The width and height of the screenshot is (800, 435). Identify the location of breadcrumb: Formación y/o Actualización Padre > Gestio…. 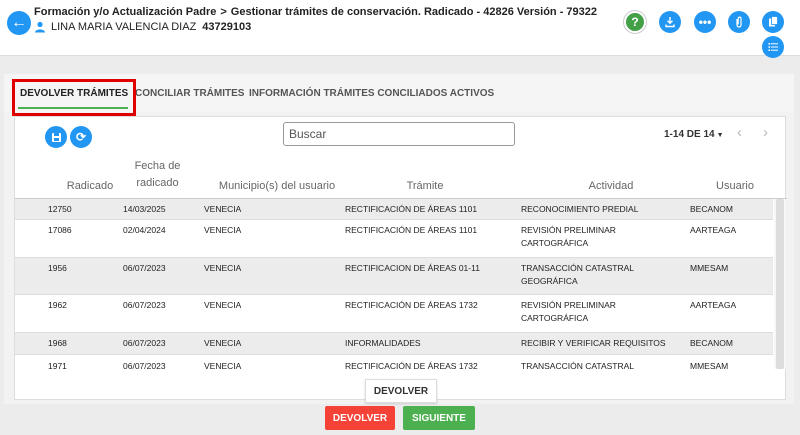
(315, 12).